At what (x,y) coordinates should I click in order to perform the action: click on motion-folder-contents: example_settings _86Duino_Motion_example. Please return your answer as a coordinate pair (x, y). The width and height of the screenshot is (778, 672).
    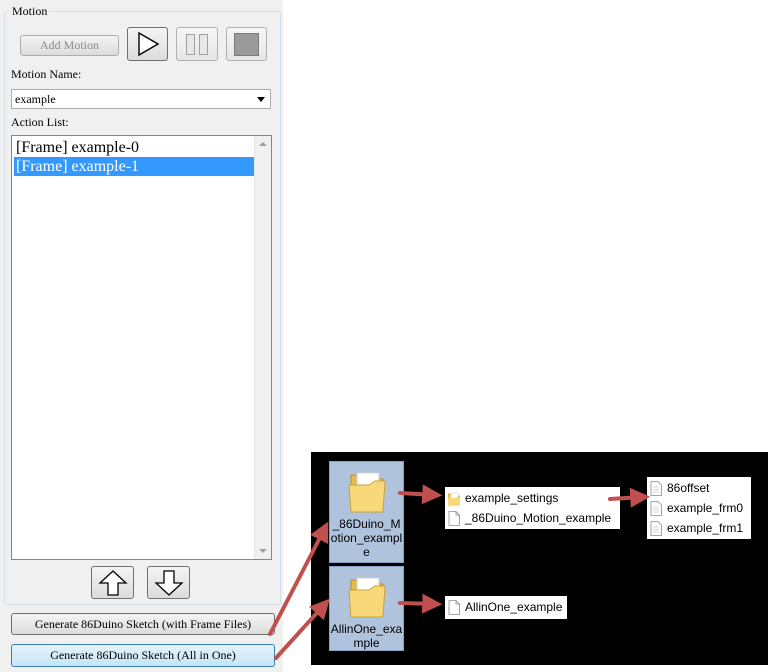
    Looking at the image, I should click on (532, 508).